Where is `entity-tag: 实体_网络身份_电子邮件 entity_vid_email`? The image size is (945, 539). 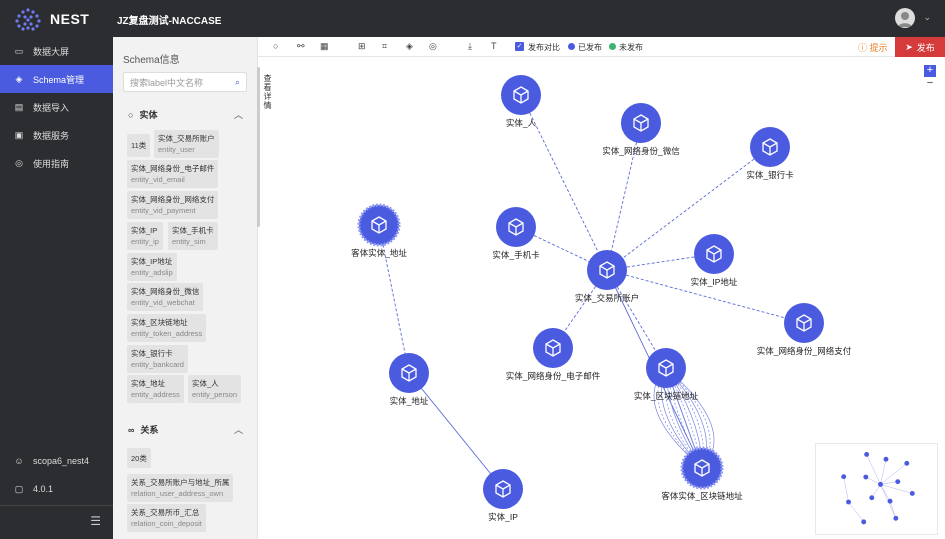
entity-tag: 实体_网络身份_电子邮件 entity_vid_email is located at coordinates (173, 174).